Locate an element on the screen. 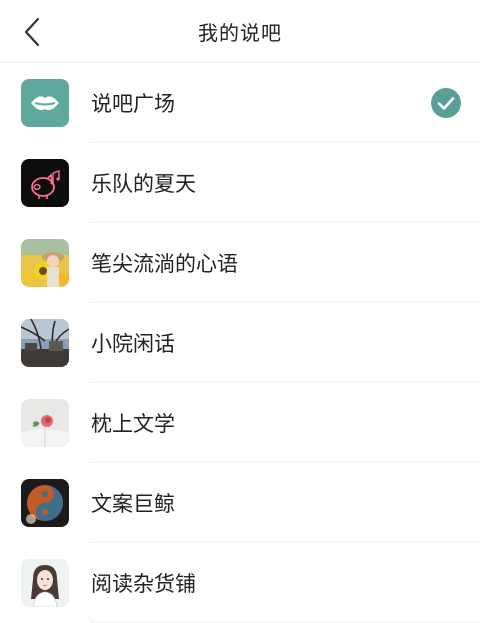 This screenshot has height=623, width=480. sunflower-photo is located at coordinates (45, 263).